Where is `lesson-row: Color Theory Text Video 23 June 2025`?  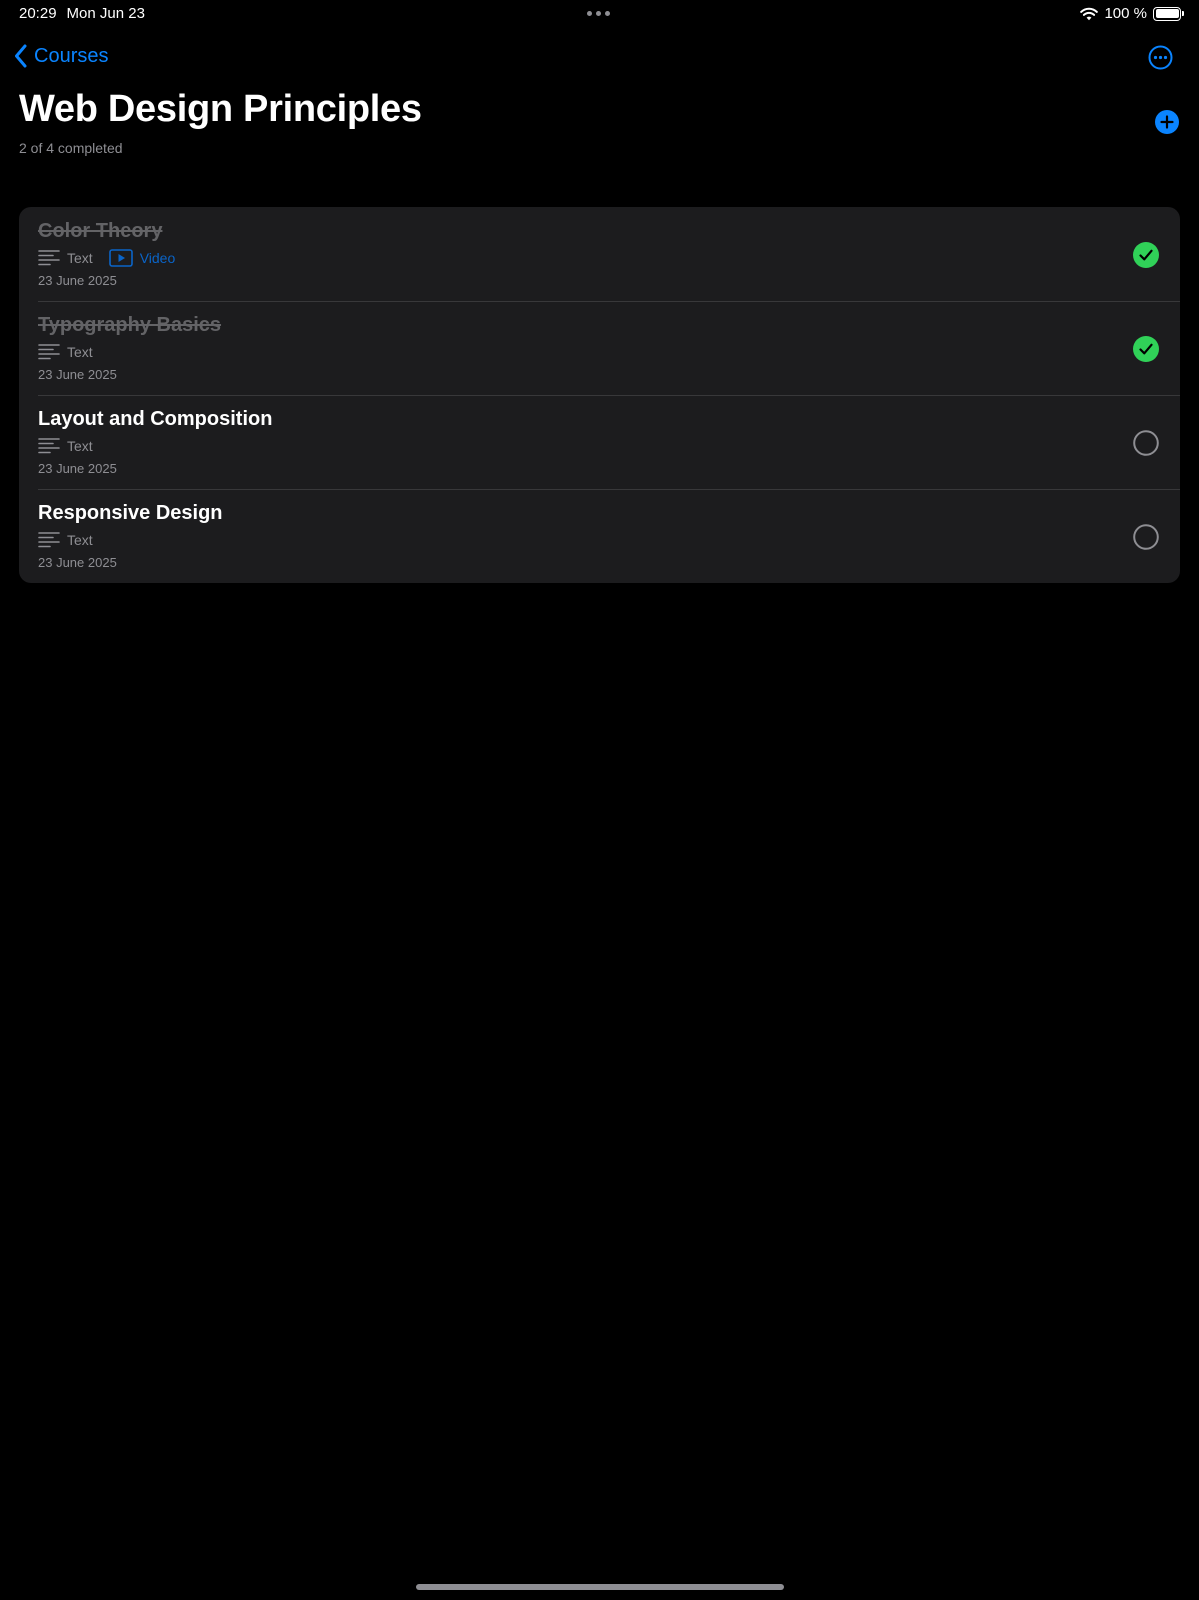 lesson-row: Color Theory Text Video 23 June 2025 is located at coordinates (599, 254).